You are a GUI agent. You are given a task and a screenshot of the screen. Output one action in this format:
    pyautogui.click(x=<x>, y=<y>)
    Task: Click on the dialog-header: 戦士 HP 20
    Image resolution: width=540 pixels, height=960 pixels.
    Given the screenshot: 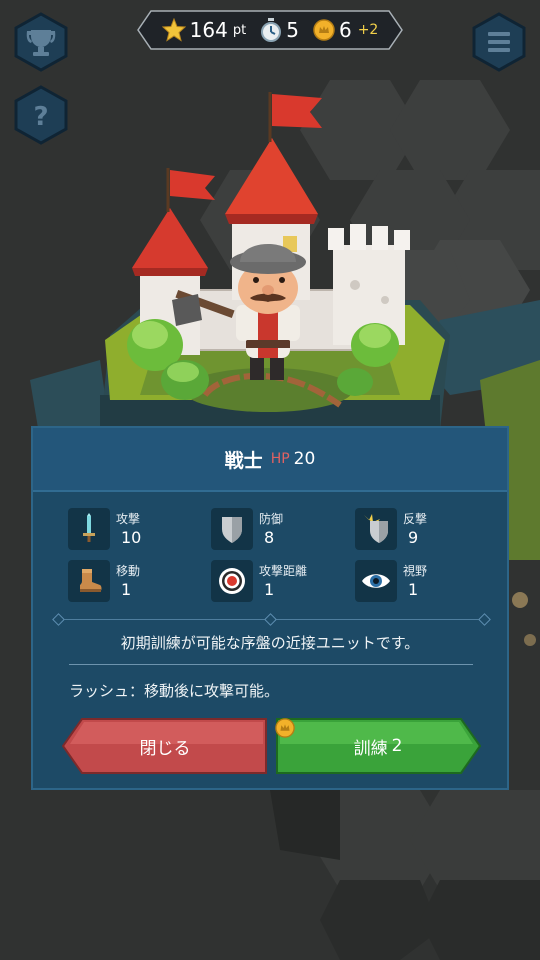 What is the action you would take?
    pyautogui.click(x=270, y=460)
    